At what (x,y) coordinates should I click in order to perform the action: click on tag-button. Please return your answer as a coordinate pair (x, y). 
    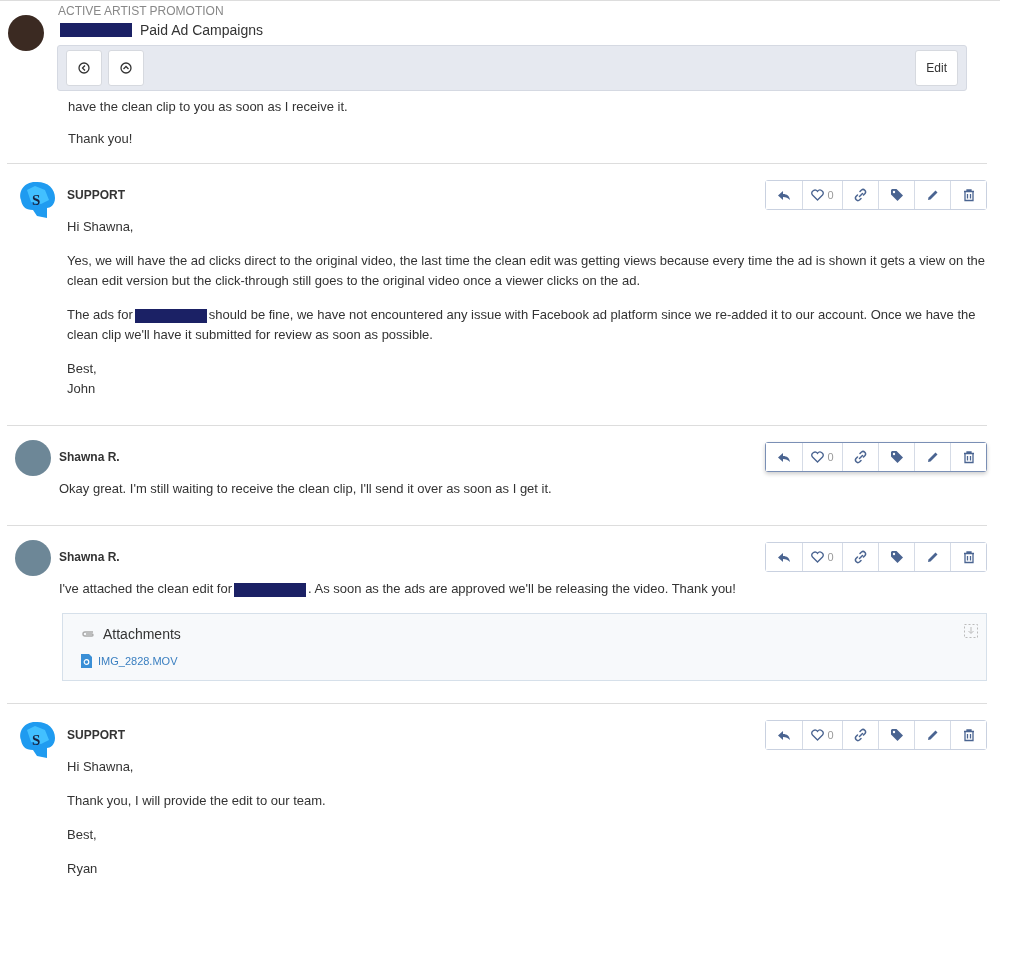
    Looking at the image, I should click on (896, 457).